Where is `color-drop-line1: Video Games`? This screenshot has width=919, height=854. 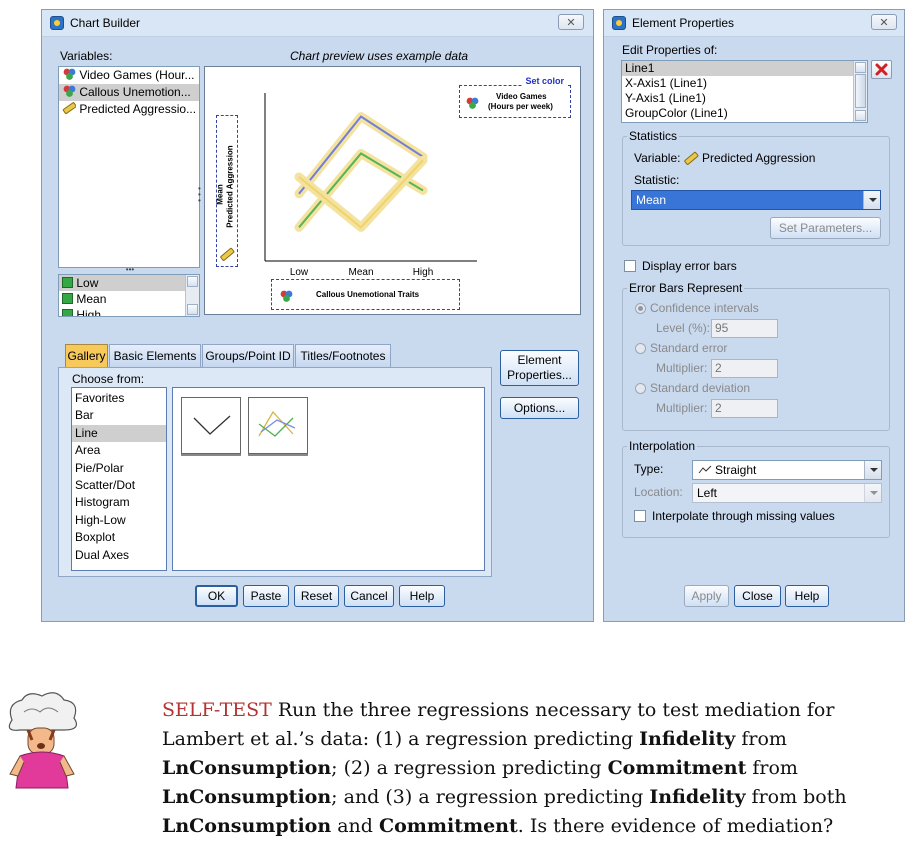
color-drop-line1: Video Games is located at coordinates (521, 96).